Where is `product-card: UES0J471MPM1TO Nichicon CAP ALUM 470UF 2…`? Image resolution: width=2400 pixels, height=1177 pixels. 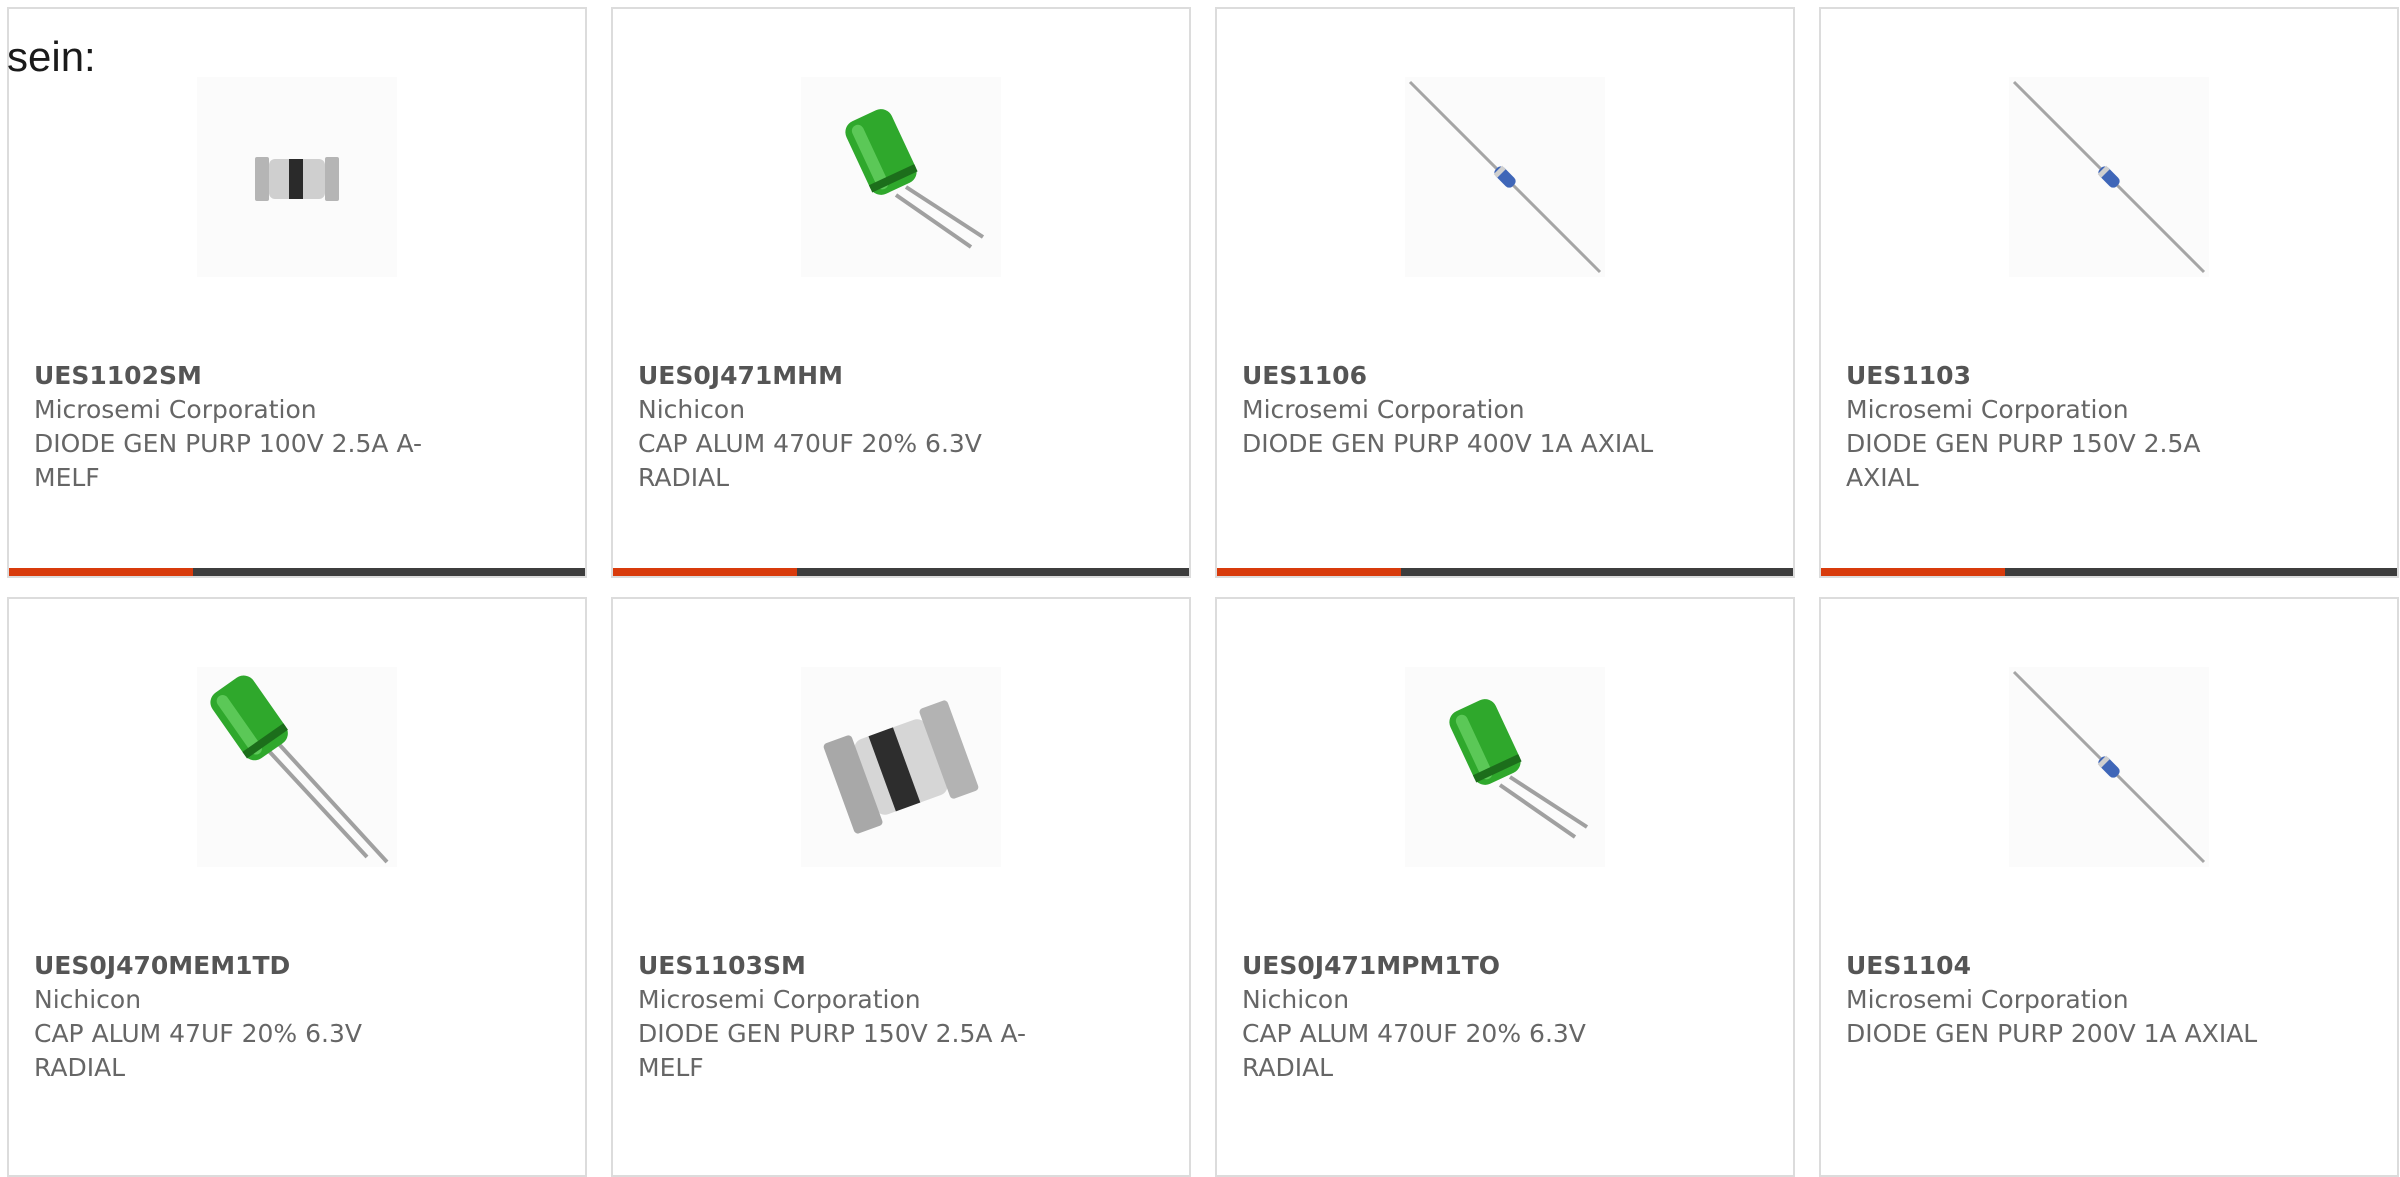
product-card: UES0J471MPM1TO Nichicon CAP ALUM 470UF 2… is located at coordinates (1505, 887).